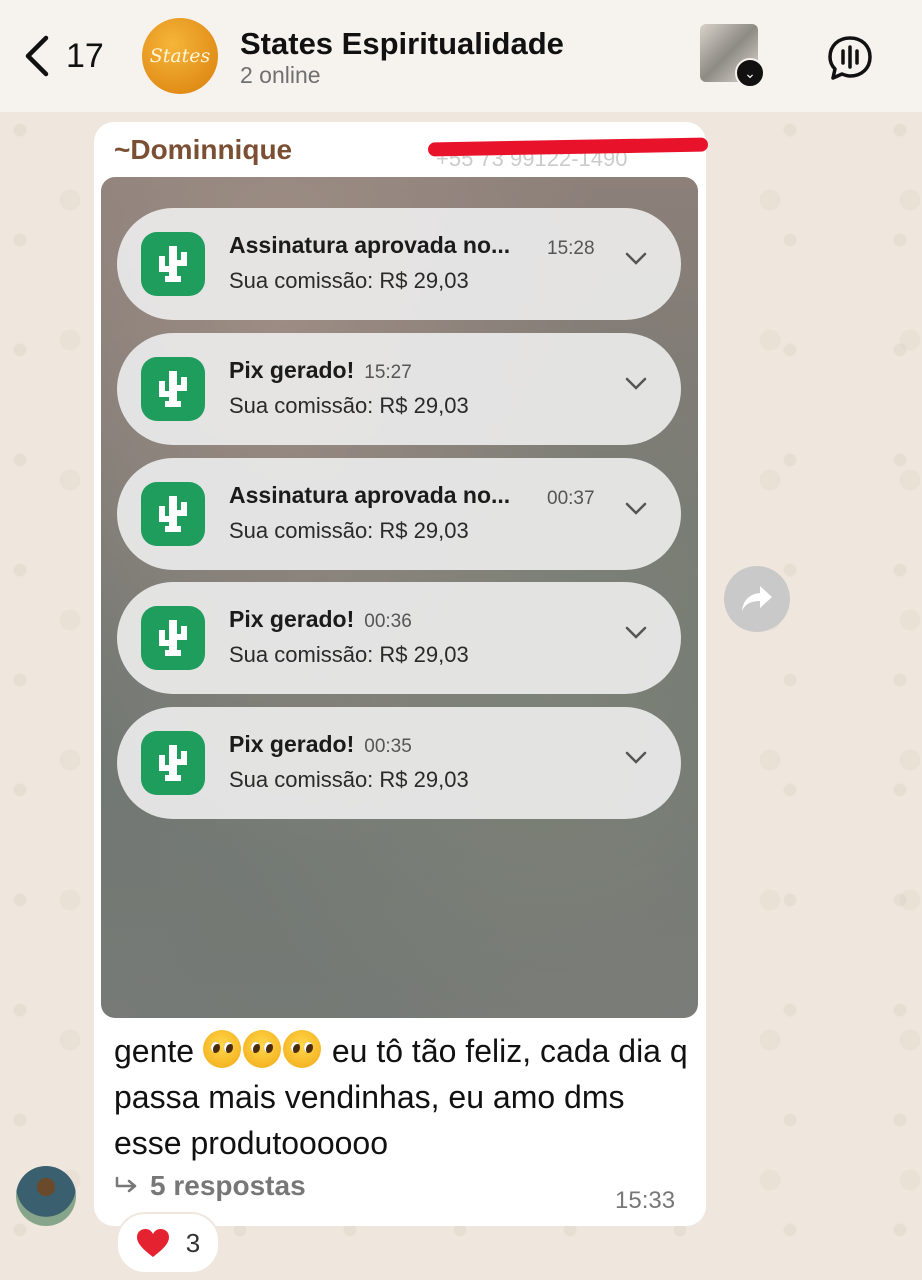  I want to click on forward-icon, so click(757, 598).